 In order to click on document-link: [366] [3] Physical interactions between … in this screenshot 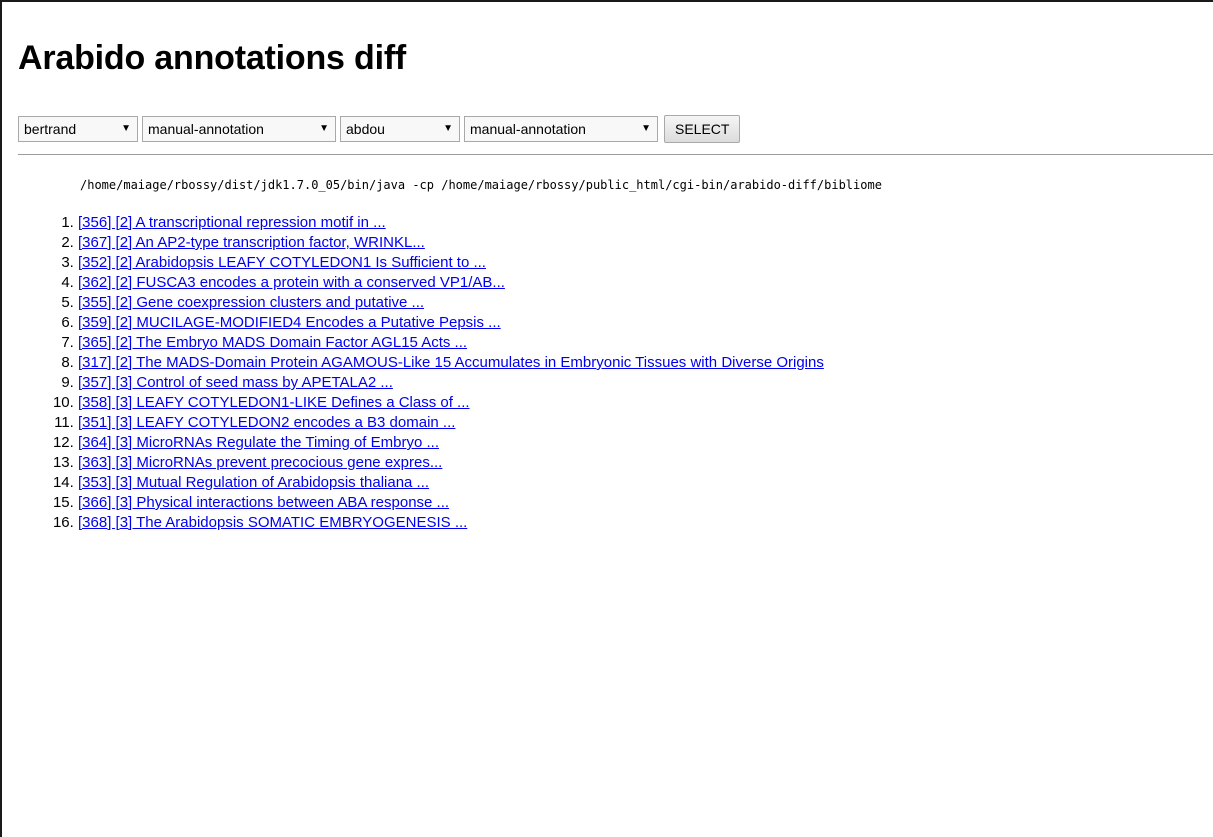, I will do `click(263, 502)`.